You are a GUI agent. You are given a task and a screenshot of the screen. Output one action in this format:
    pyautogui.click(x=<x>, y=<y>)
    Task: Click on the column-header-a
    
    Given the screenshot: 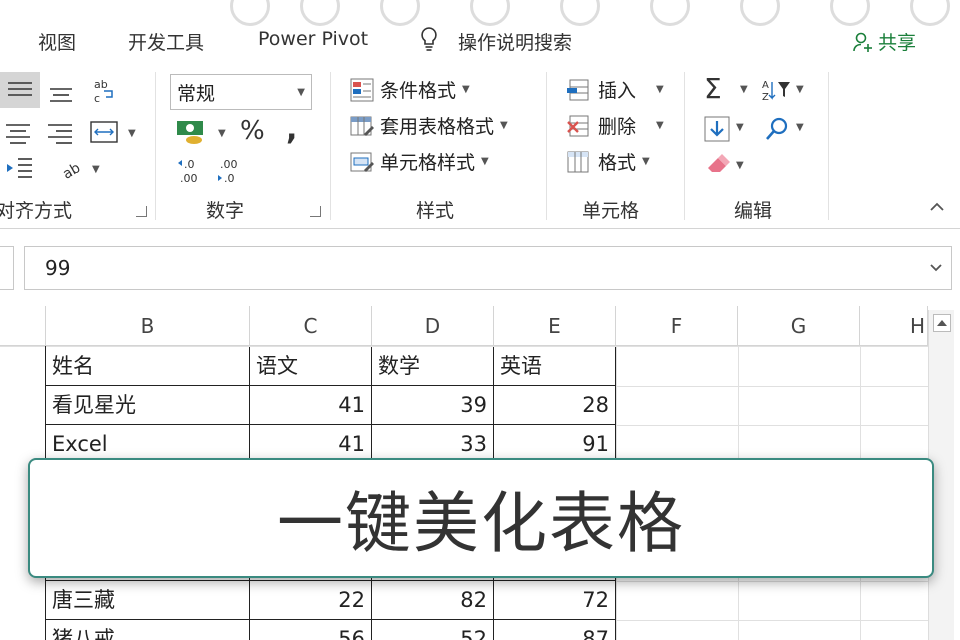 What is the action you would take?
    pyautogui.click(x=23, y=326)
    